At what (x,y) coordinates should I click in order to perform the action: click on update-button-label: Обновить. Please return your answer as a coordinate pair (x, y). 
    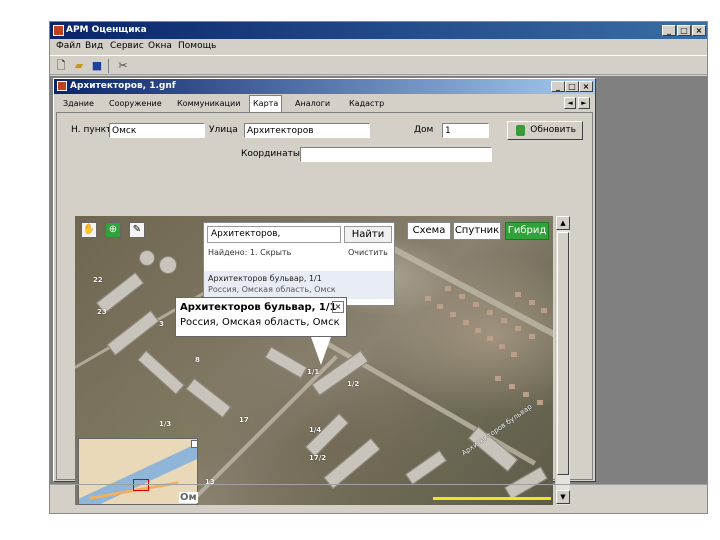
    Looking at the image, I should click on (553, 130).